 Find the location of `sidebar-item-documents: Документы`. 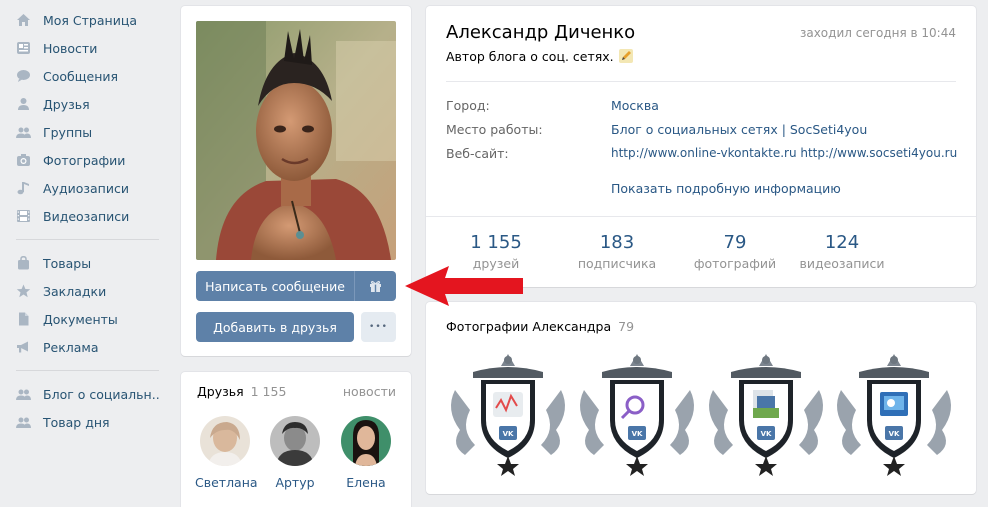

sidebar-item-documents: Документы is located at coordinates (82, 319).